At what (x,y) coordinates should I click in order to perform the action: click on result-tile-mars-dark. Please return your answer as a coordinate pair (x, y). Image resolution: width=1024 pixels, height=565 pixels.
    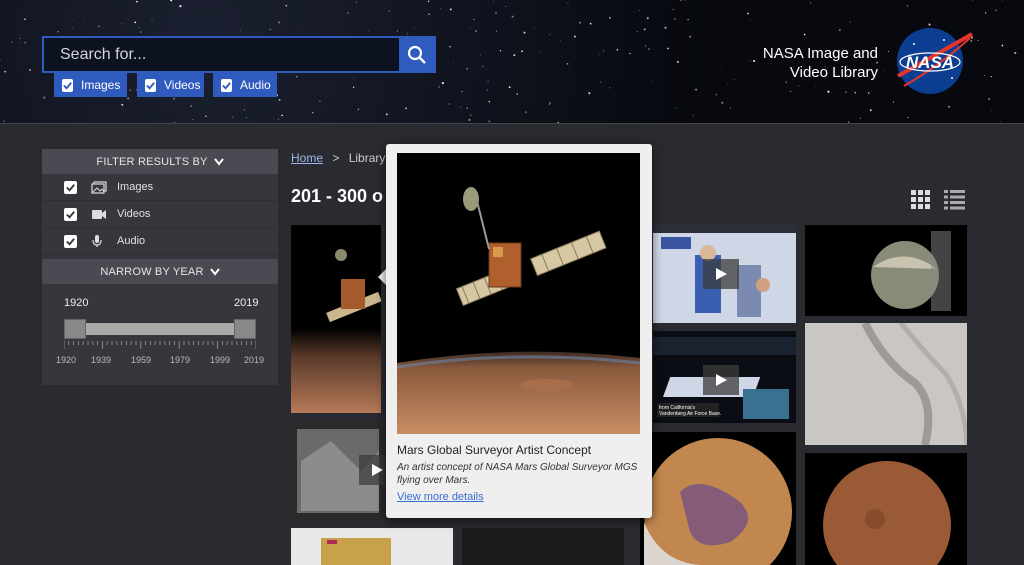
    Looking at the image, I should click on (886, 509).